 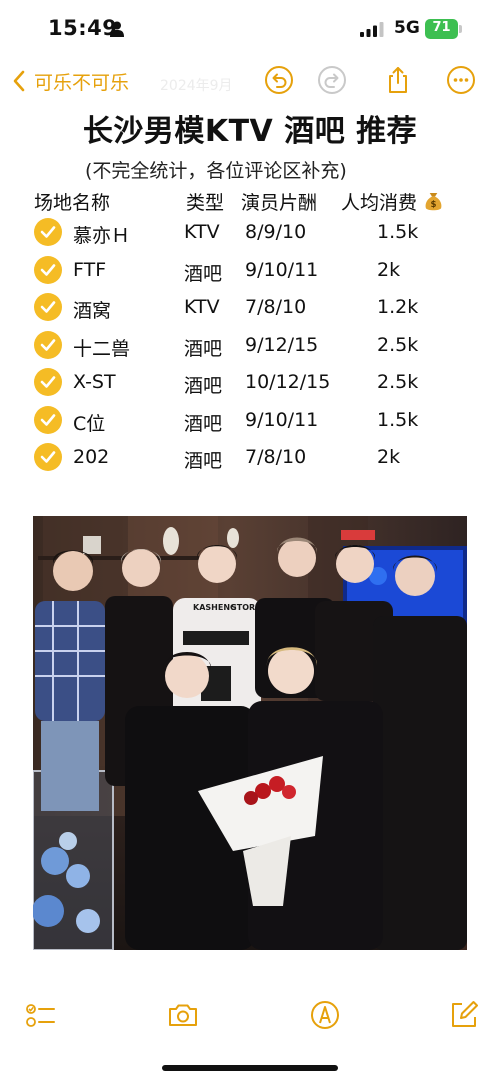 What do you see at coordinates (332, 80) in the screenshot?
I see `redo-icon` at bounding box center [332, 80].